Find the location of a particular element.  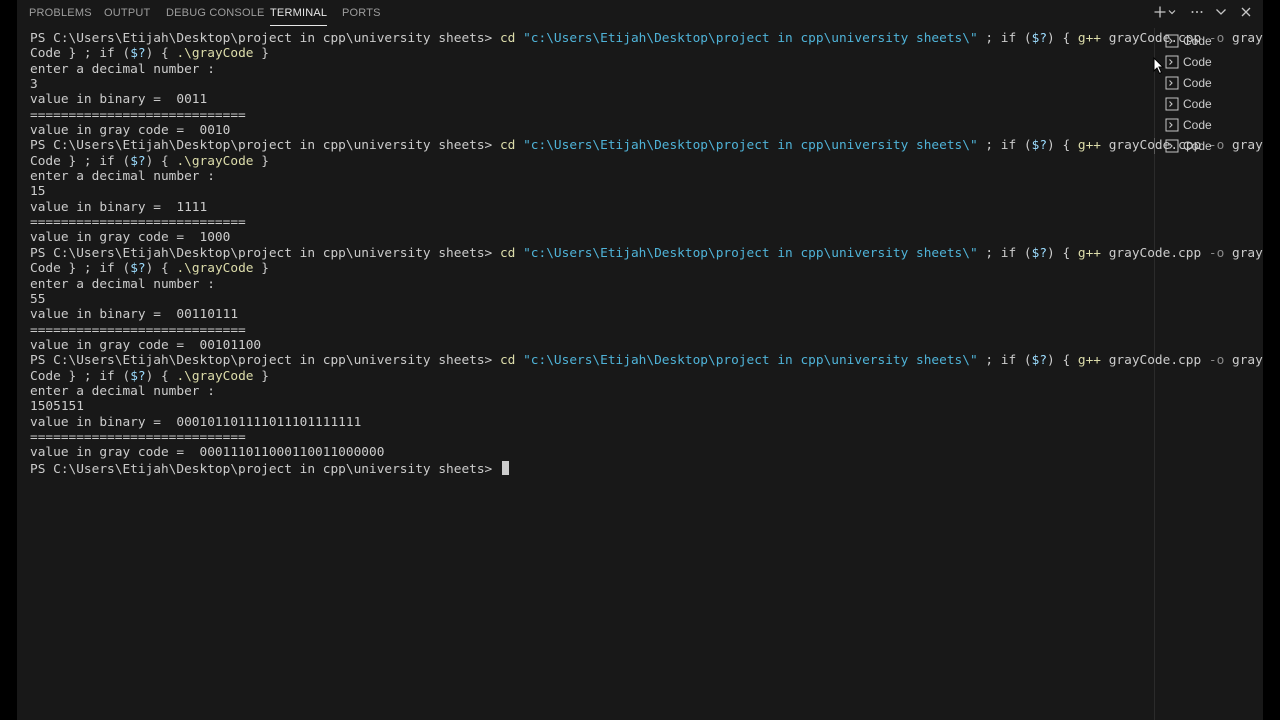

terminal-token: enter a decimal number : is located at coordinates (122, 177).